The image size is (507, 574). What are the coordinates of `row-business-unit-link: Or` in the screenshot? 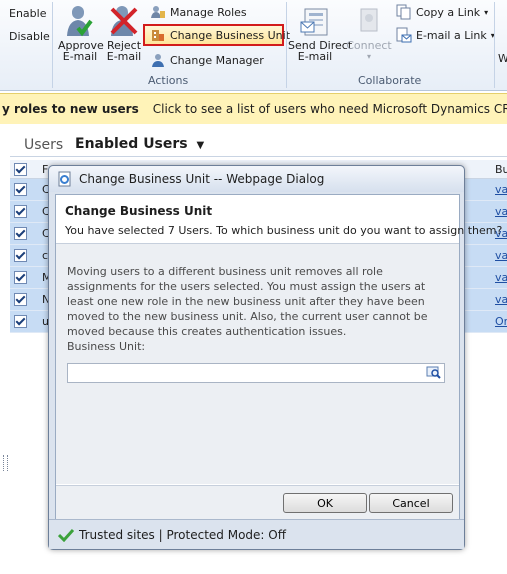 It's located at (501, 321).